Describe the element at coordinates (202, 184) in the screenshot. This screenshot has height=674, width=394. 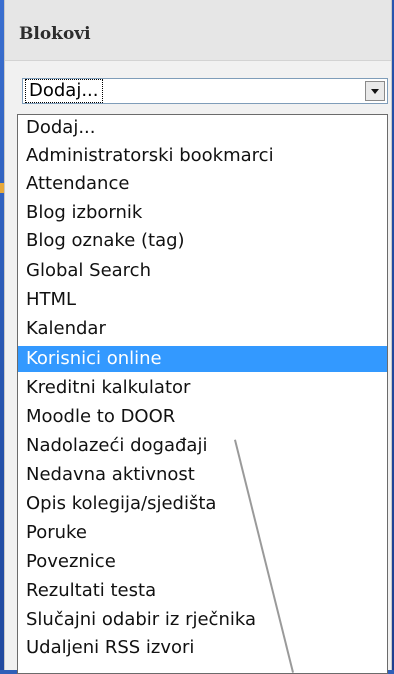
I see `dropdown-option: Attendance` at that location.